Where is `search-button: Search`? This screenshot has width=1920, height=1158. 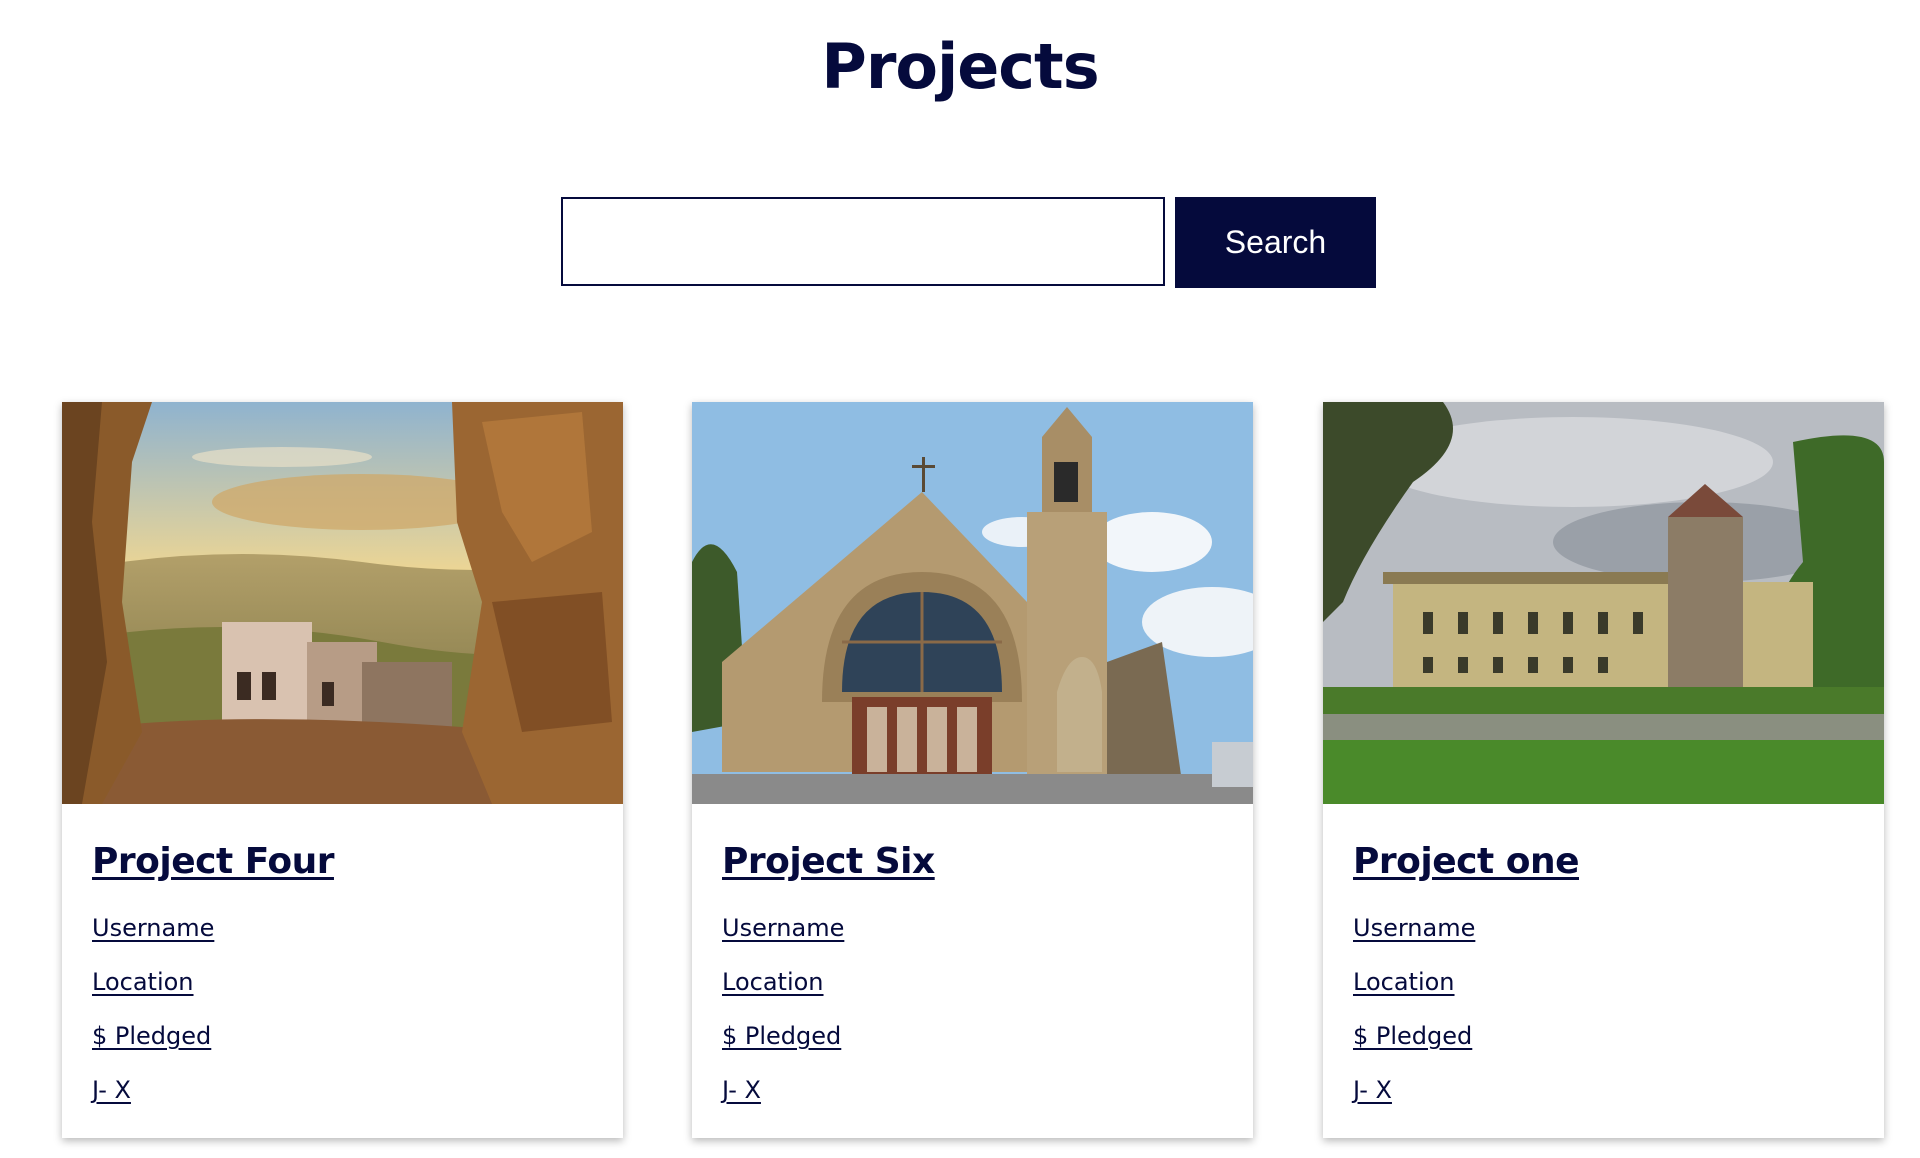 search-button: Search is located at coordinates (1275, 242).